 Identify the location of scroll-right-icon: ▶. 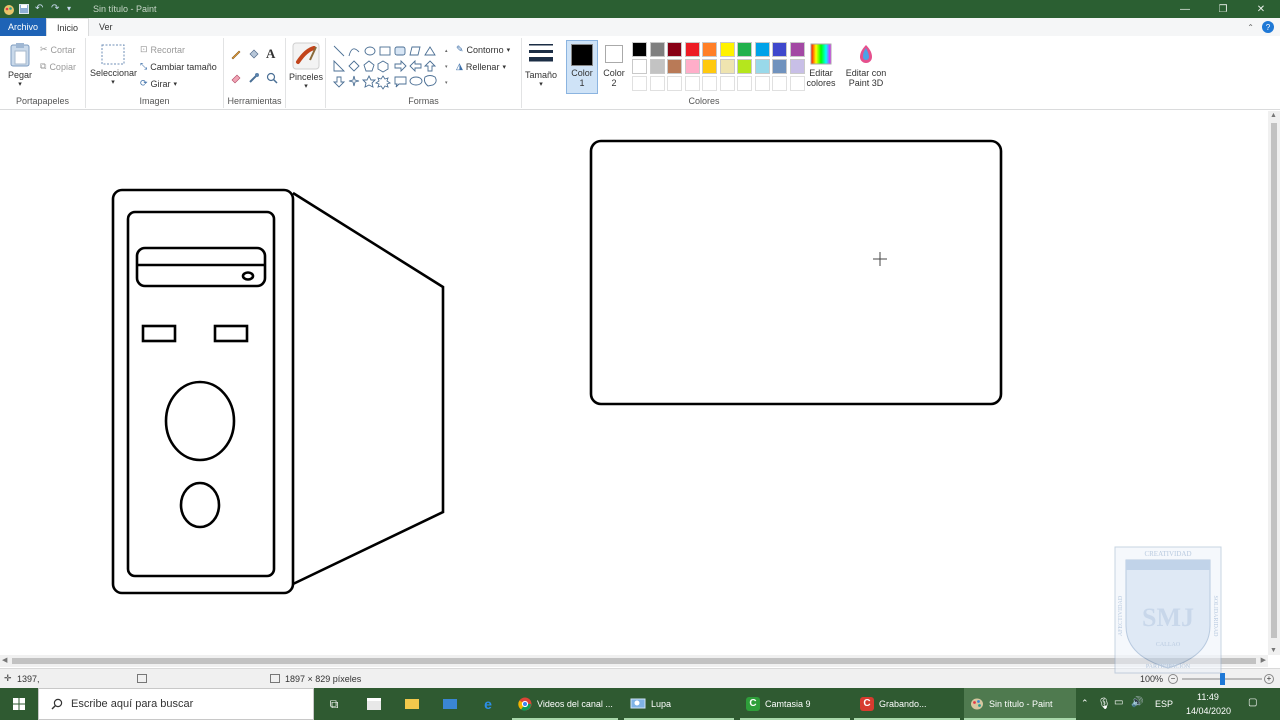
(1263, 660).